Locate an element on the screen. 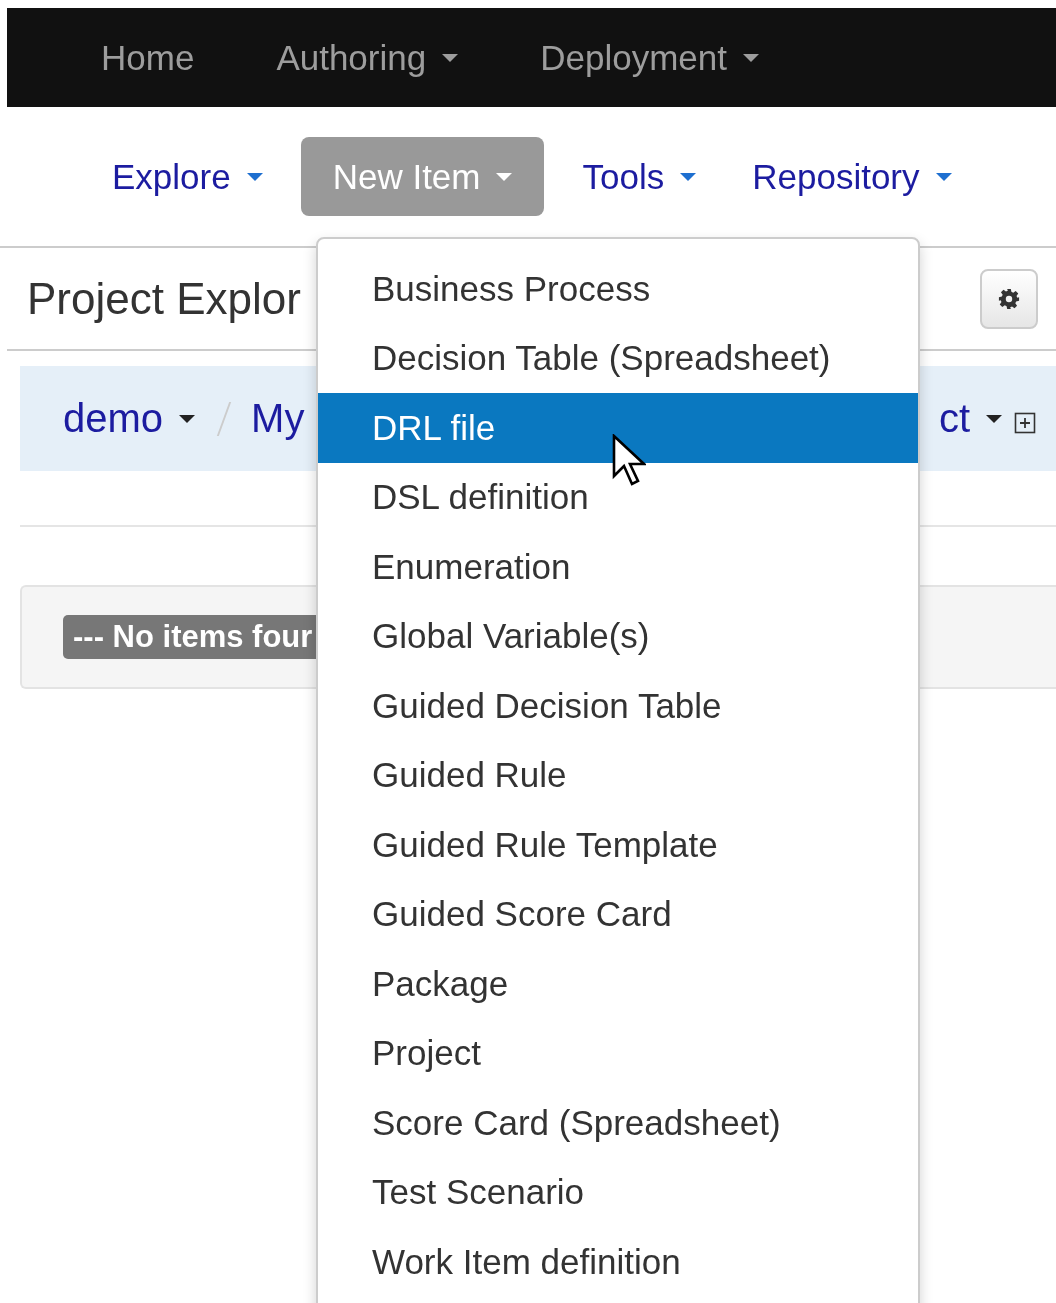 The image size is (1056, 1303). menu-item: Test Scenario is located at coordinates (618, 1192).